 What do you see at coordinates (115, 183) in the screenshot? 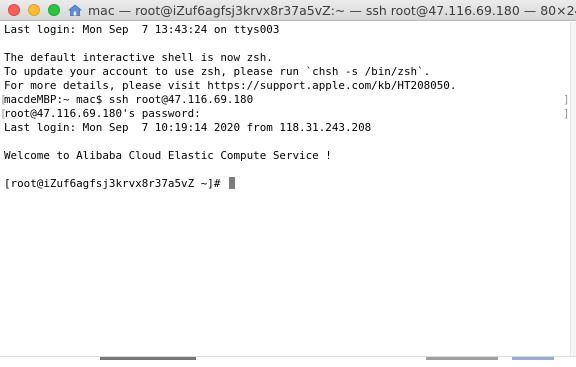
I see `shell-prompt: [root@iZuf6agfsj3krvx8r37a5vZ ~]#` at bounding box center [115, 183].